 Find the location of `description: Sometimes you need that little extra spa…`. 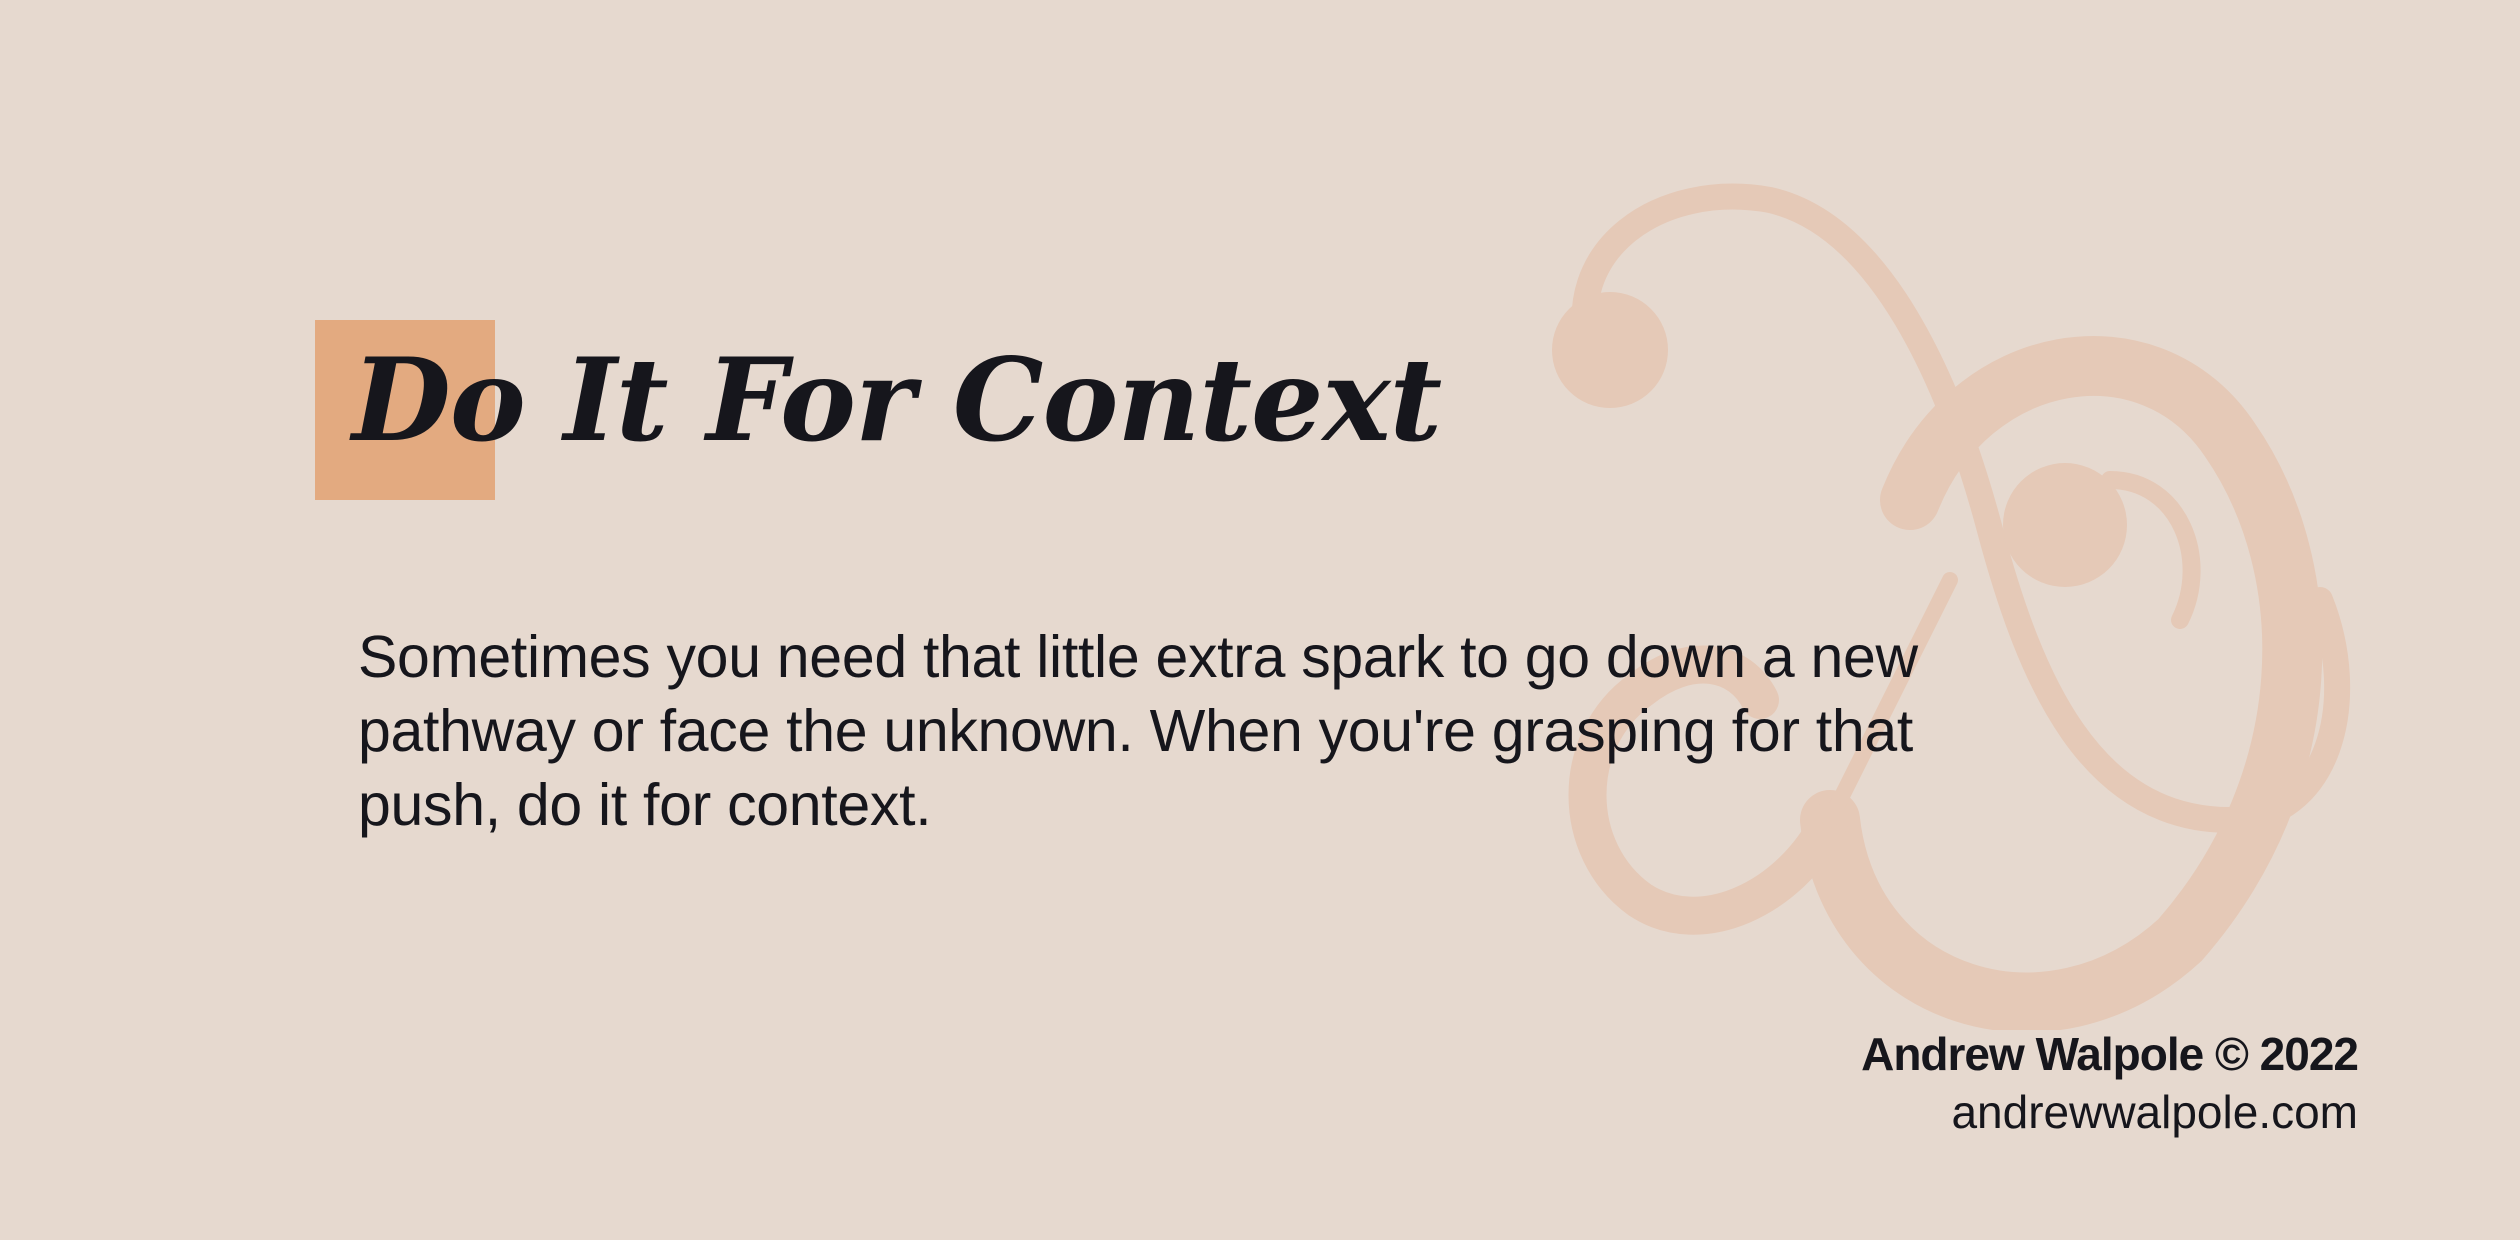

description: Sometimes you need that little extra spa… is located at coordinates (1308, 731).